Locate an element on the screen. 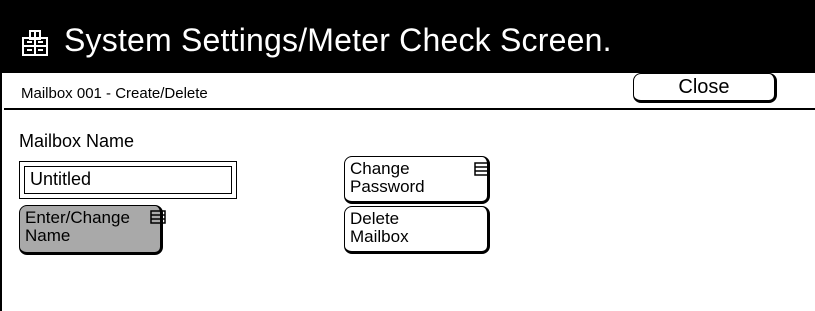 The width and height of the screenshot is (815, 311). enter-change-name-button: Enter/Change Name is located at coordinates (92, 230).